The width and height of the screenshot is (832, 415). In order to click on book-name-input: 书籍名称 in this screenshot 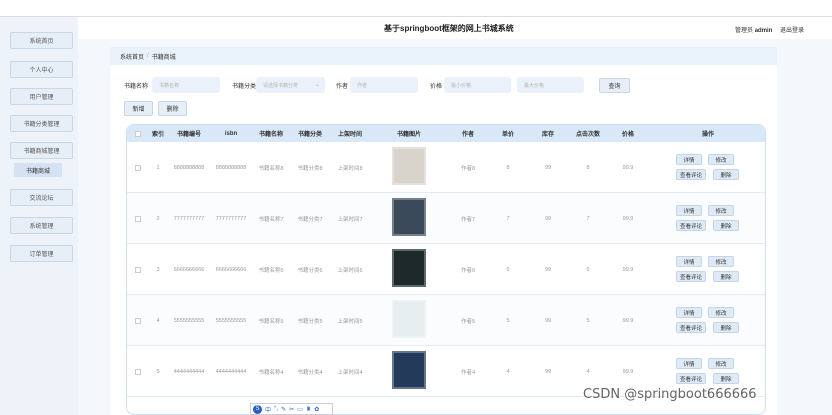, I will do `click(186, 85)`.